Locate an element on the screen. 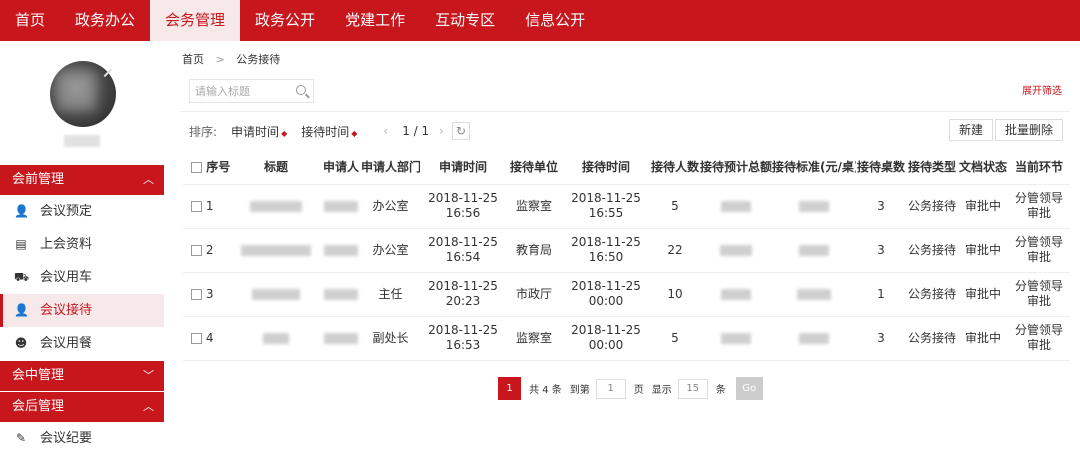 The image size is (1080, 457). column-header: 文档状态 is located at coordinates (983, 167).